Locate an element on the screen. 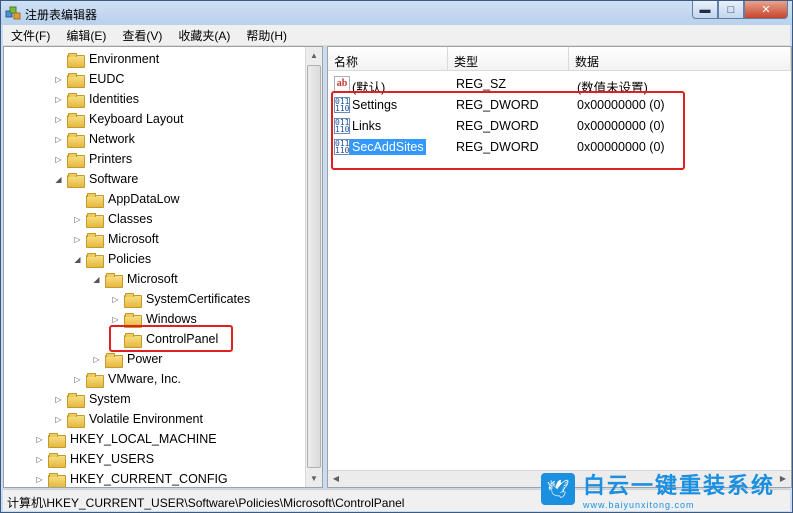  tree-item-label: SystemCertificates is located at coordinates (198, 299).